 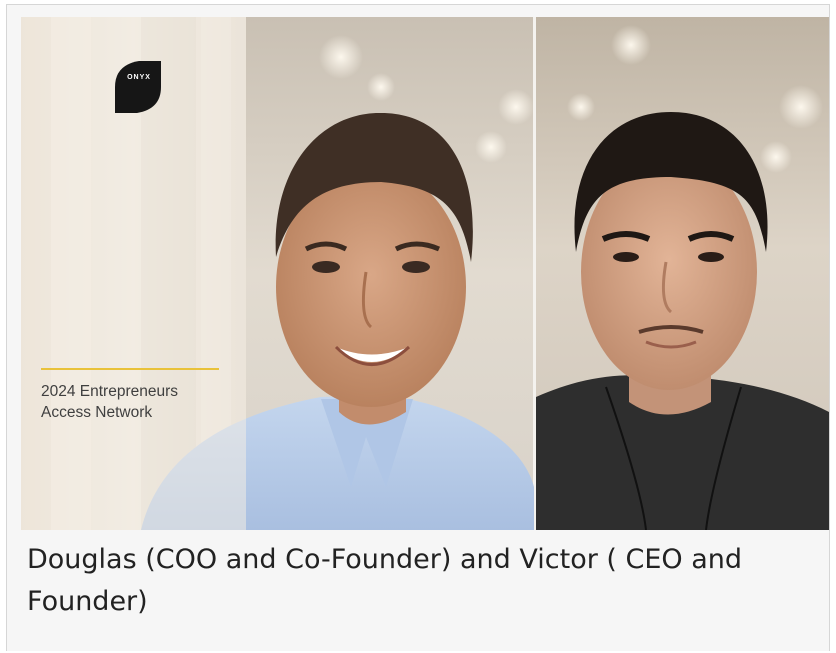 I want to click on event-title-line1: 2024 Entrepreneurs, so click(x=110, y=391).